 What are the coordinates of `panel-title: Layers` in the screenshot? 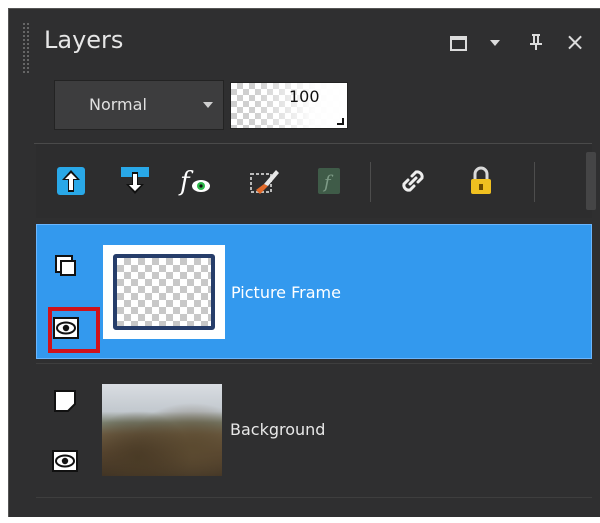 It's located at (84, 40).